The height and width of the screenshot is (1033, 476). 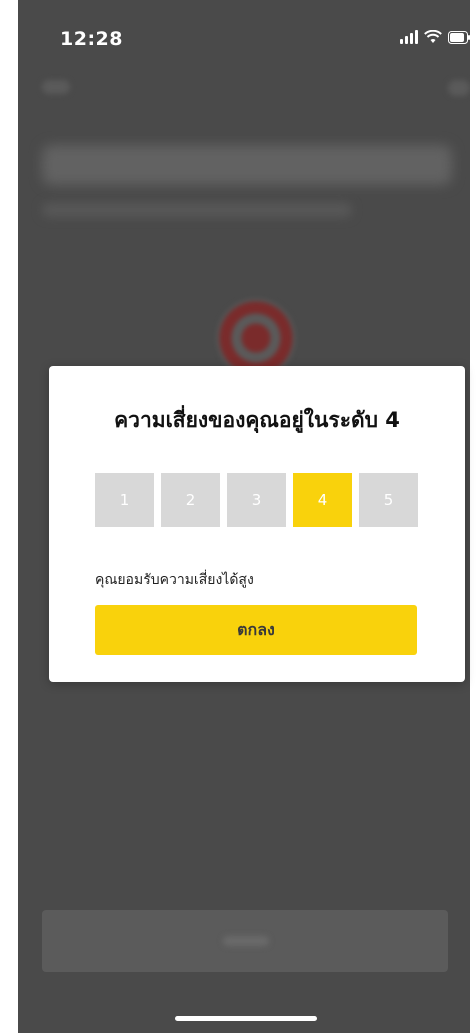 I want to click on back-button, so click(x=56, y=87).